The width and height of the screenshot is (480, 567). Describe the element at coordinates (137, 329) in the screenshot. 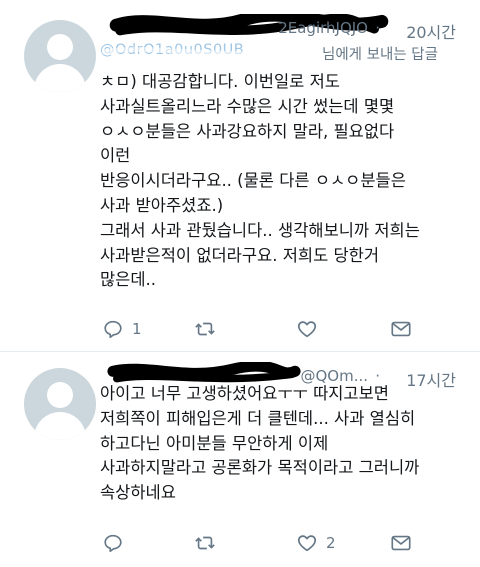

I see `reply-count: 1` at that location.